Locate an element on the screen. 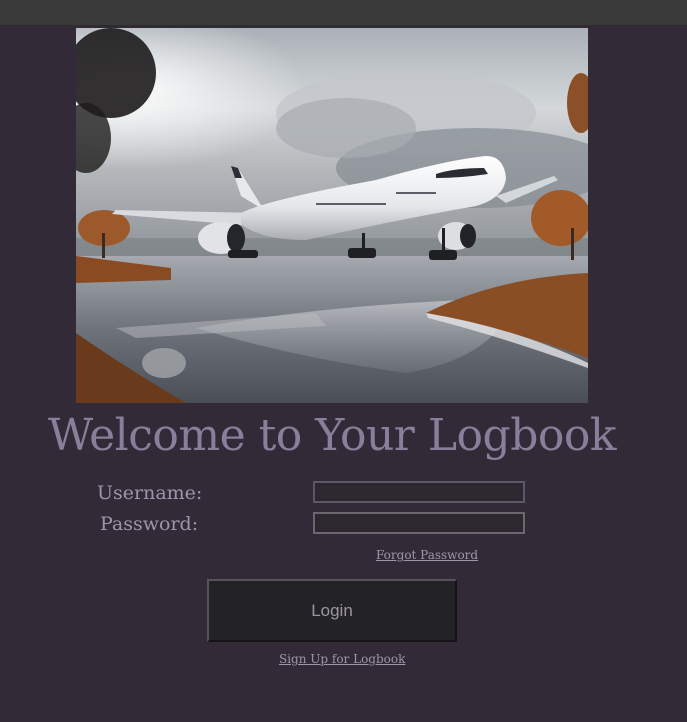 The image size is (687, 722). password-label: Password: is located at coordinates (149, 524).